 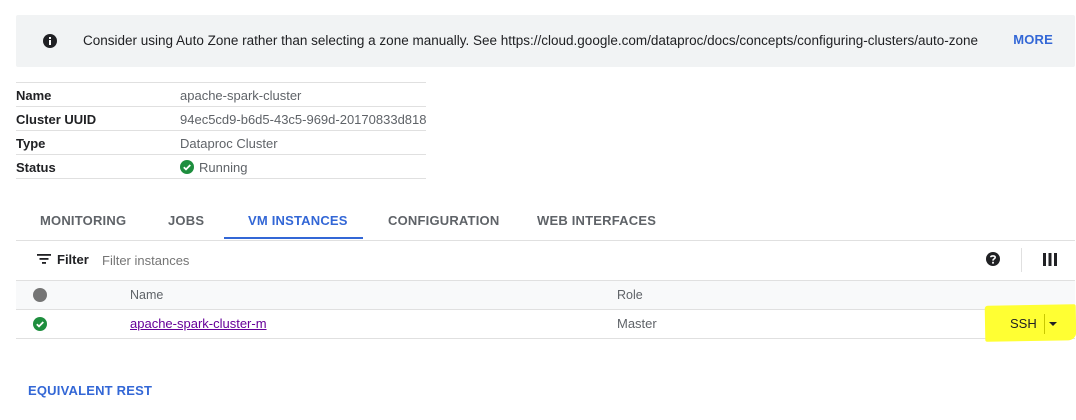 What do you see at coordinates (36, 167) in the screenshot?
I see `detail-key: Status` at bounding box center [36, 167].